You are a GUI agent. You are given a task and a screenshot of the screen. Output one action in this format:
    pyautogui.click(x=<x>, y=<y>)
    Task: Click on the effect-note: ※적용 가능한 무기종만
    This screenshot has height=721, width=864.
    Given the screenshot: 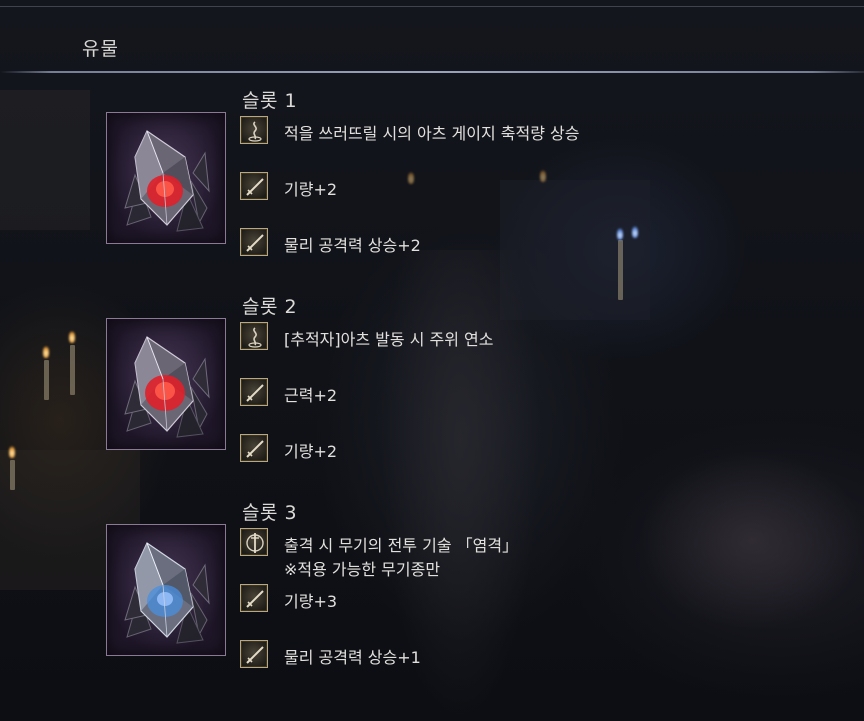 What is the action you would take?
    pyautogui.click(x=362, y=569)
    